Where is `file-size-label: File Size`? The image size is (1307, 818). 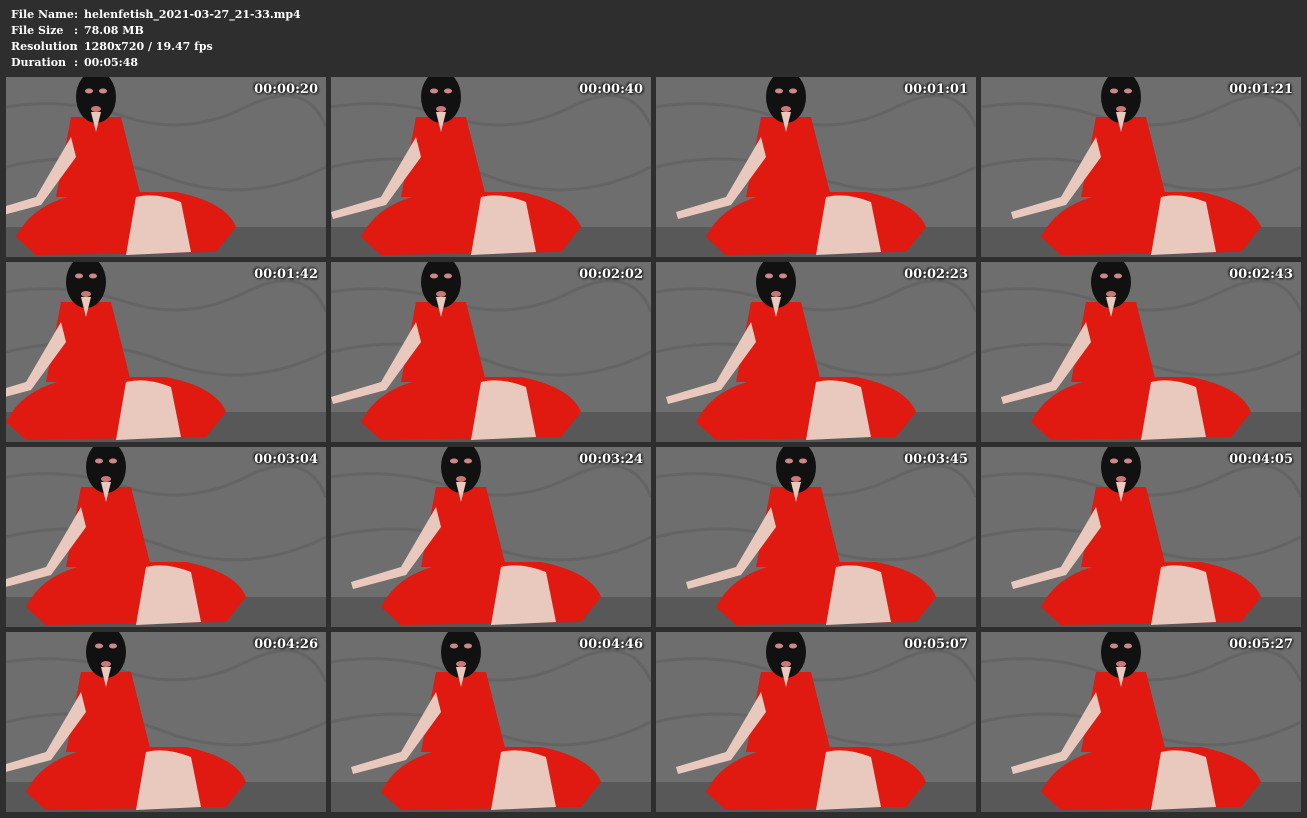 file-size-label: File Size is located at coordinates (37, 30).